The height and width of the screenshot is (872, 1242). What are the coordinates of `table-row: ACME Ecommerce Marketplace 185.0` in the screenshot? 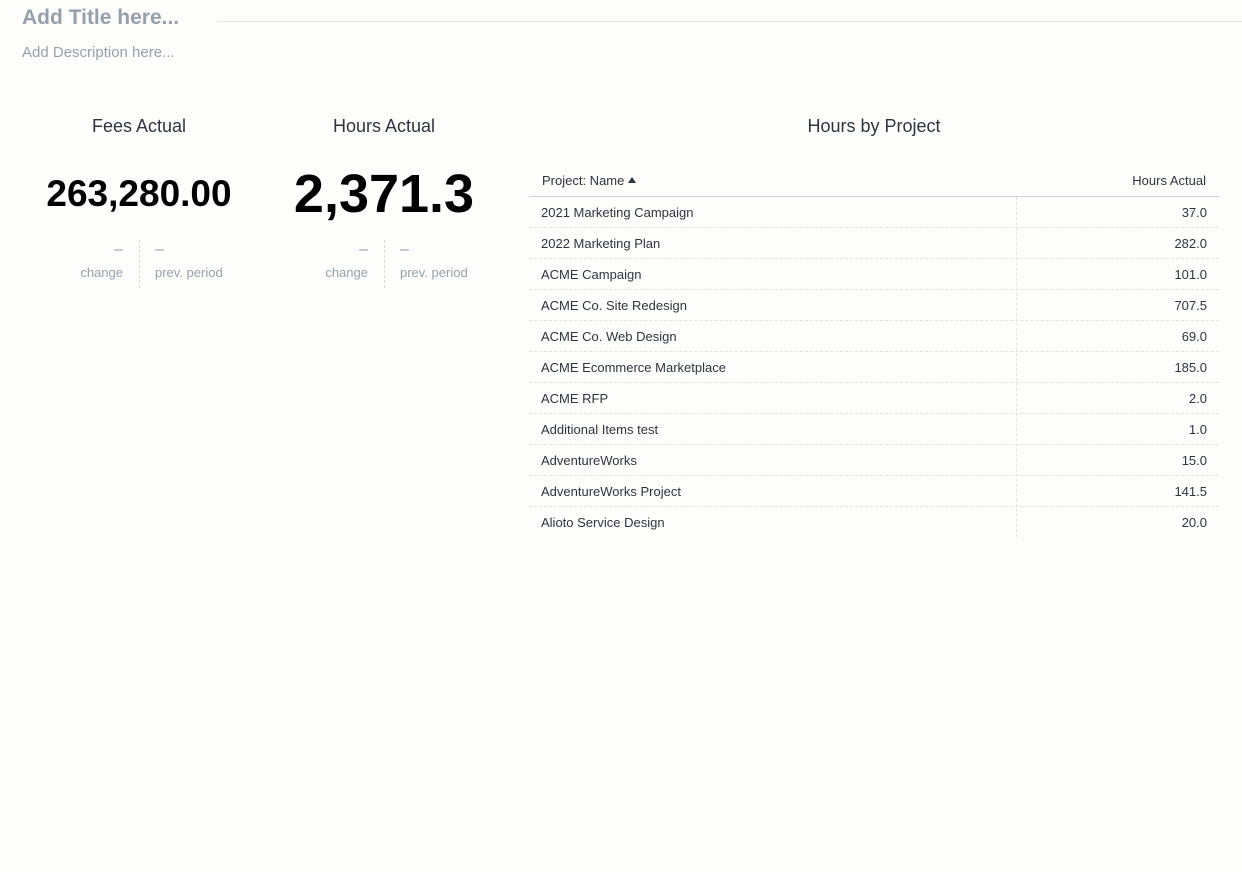 It's located at (874, 367).